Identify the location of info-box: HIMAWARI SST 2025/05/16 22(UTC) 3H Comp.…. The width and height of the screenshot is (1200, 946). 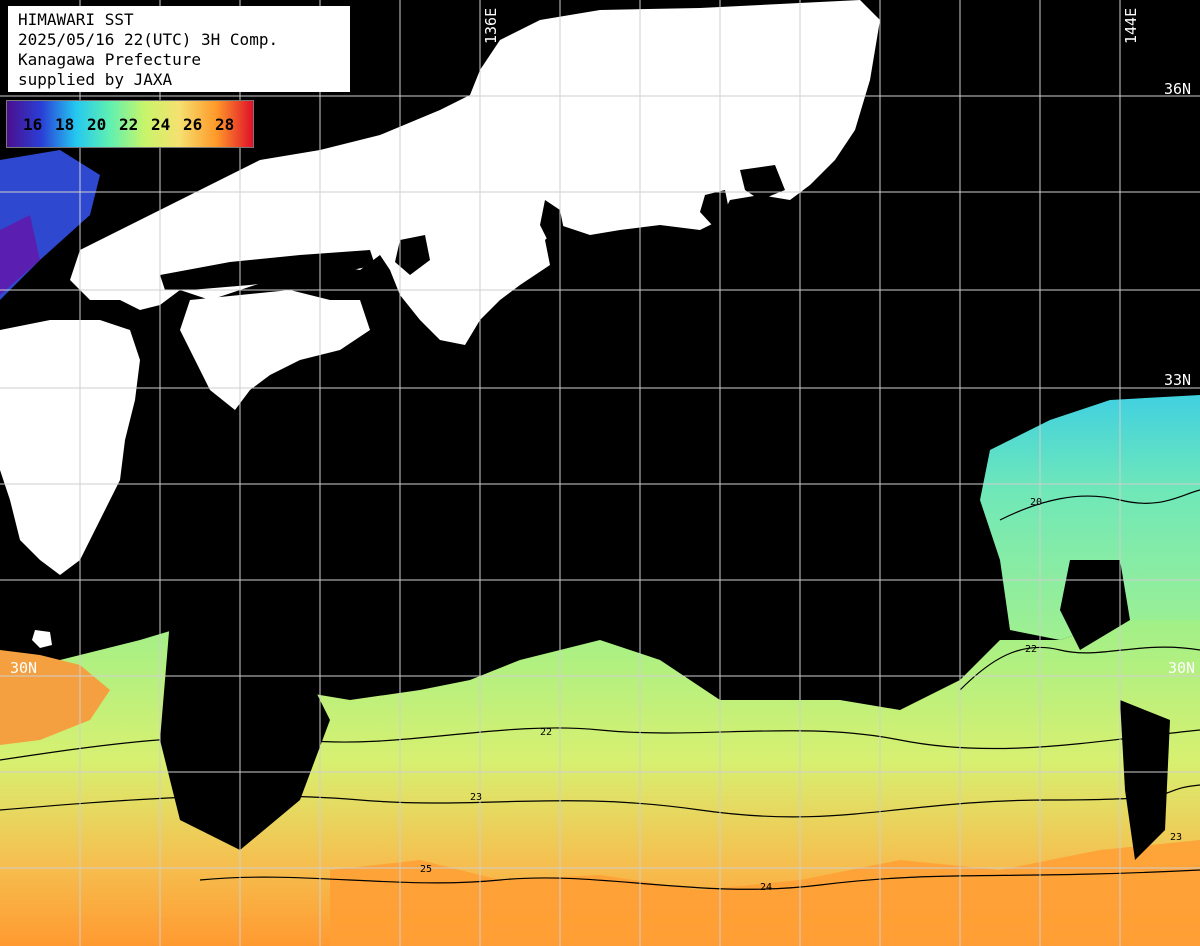
(179, 49).